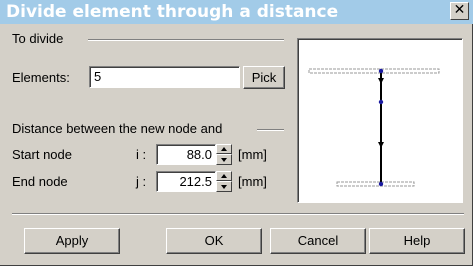 Image resolution: width=473 pixels, height=266 pixels. I want to click on end-node-spinner, so click(224, 181).